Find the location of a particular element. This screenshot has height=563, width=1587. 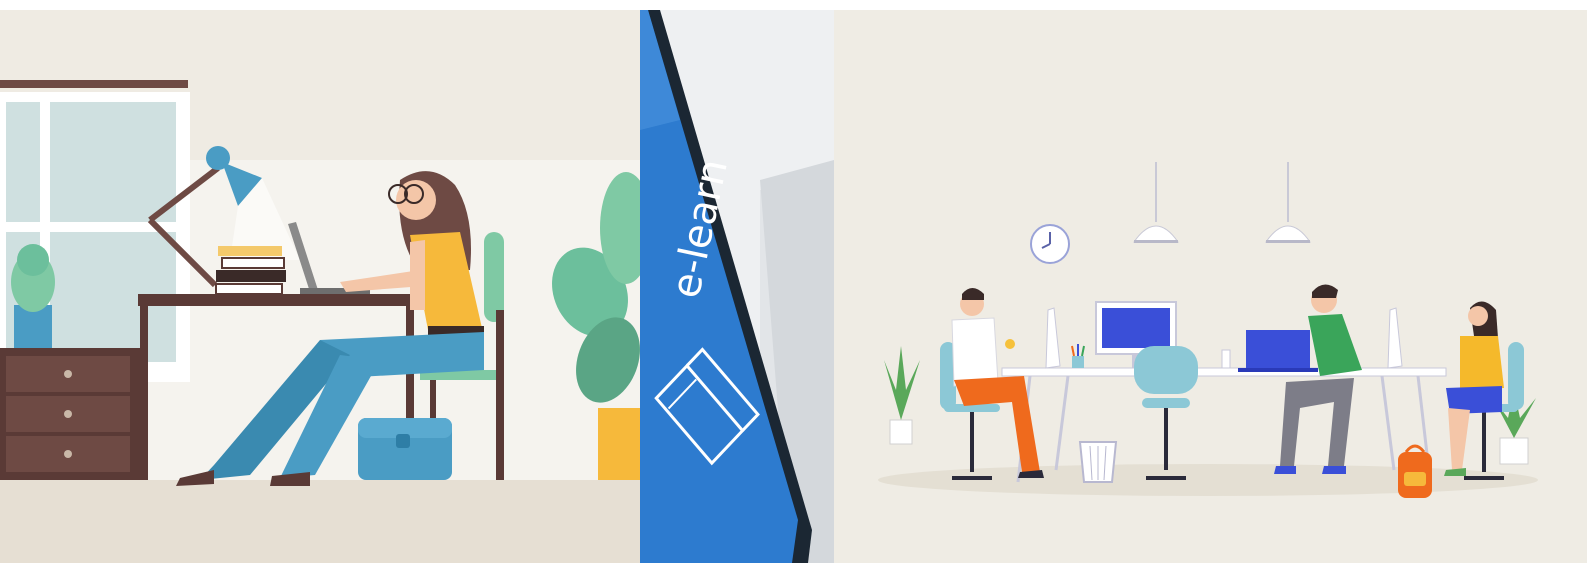

keyboard-key-scene: e-learn is located at coordinates (737, 286).